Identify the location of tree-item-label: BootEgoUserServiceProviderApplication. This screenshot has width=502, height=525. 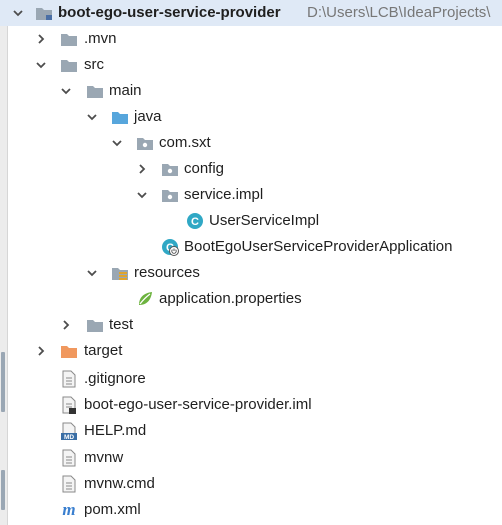
(318, 246).